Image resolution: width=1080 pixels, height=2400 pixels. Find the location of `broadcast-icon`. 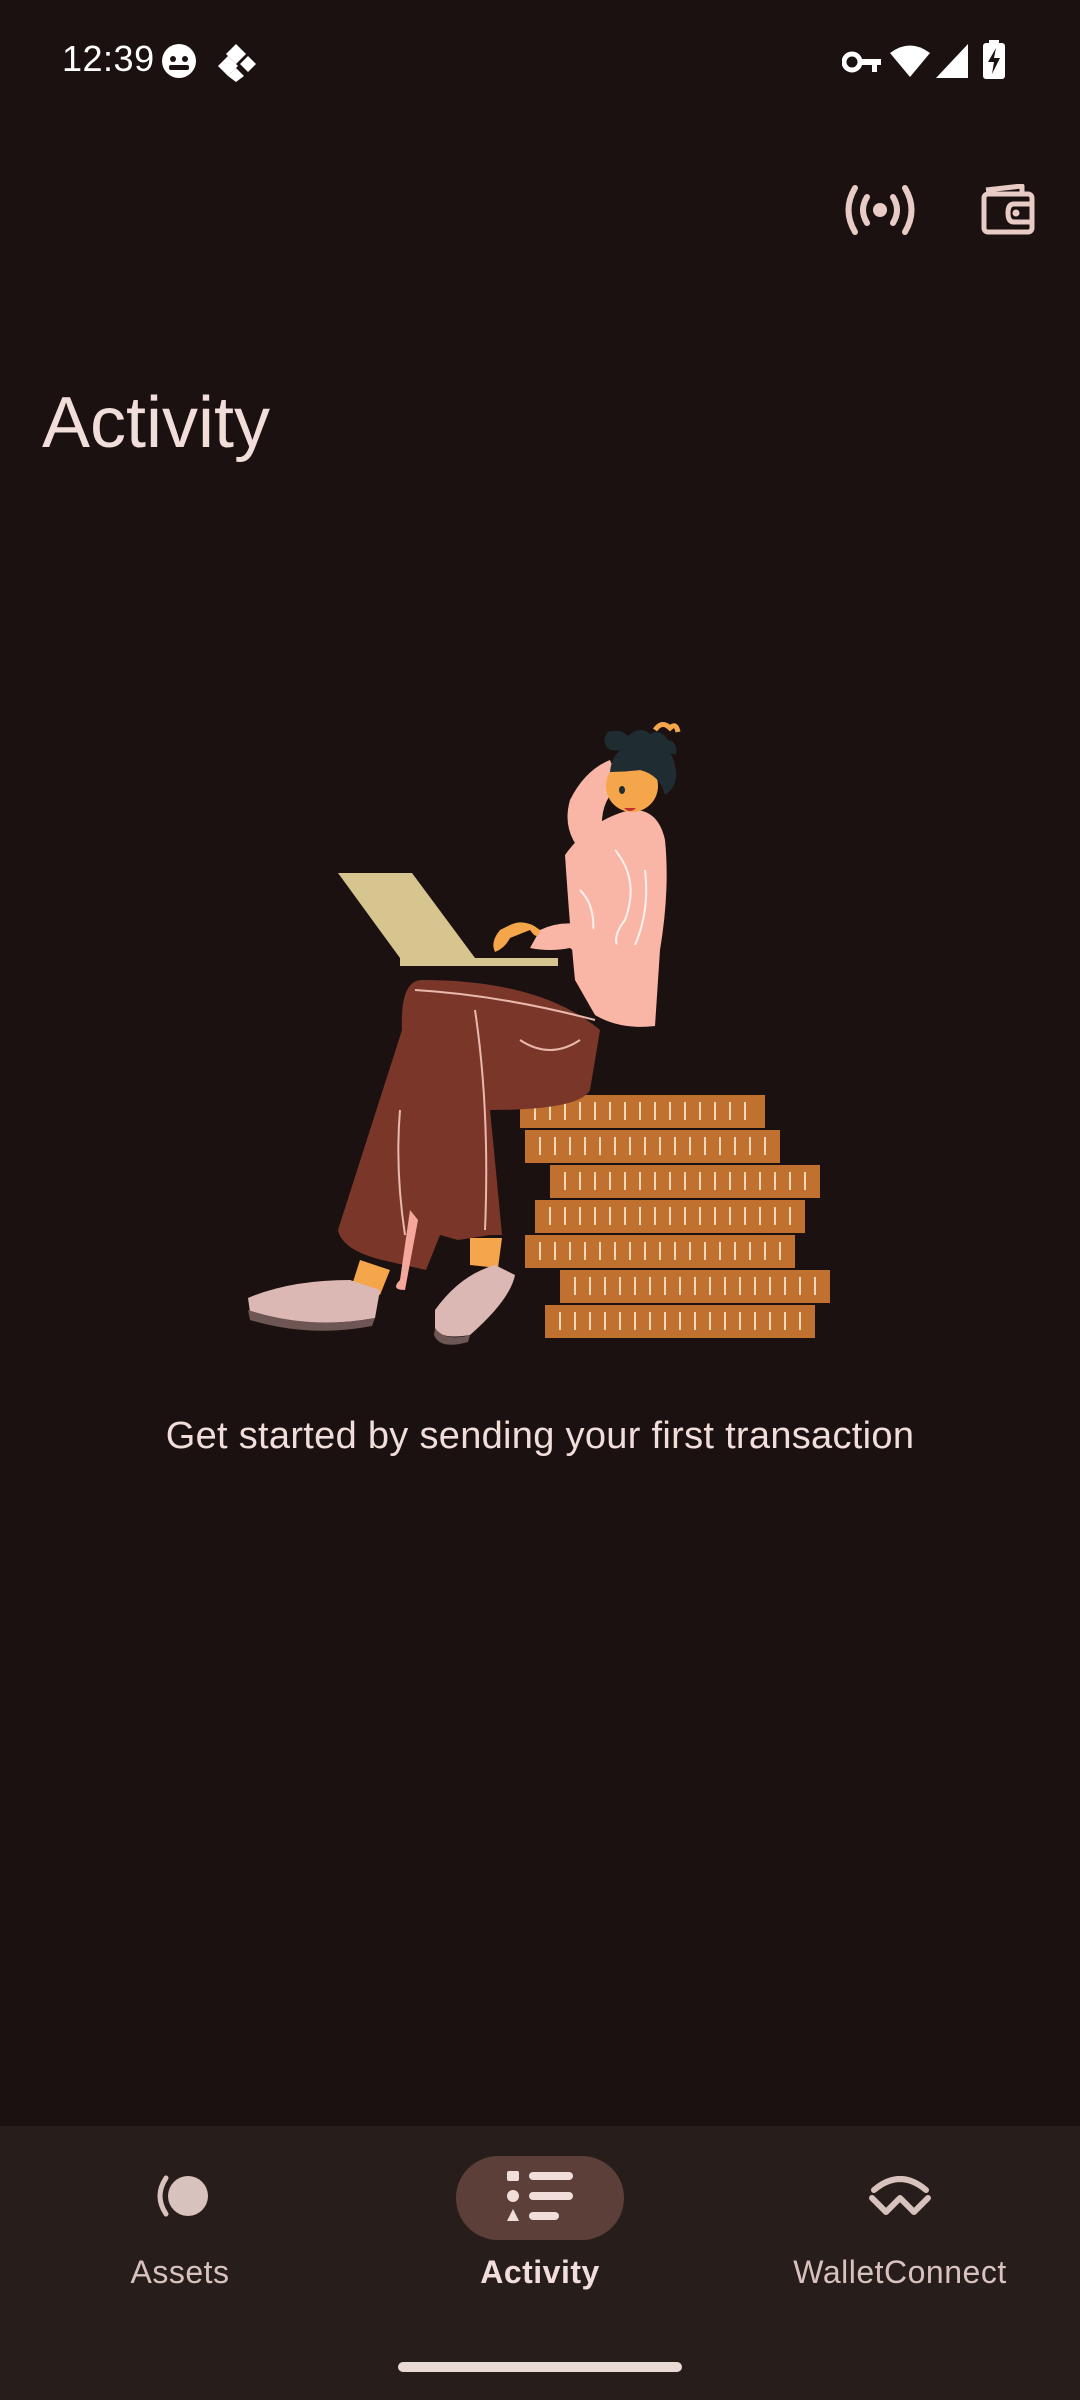

broadcast-icon is located at coordinates (880, 212).